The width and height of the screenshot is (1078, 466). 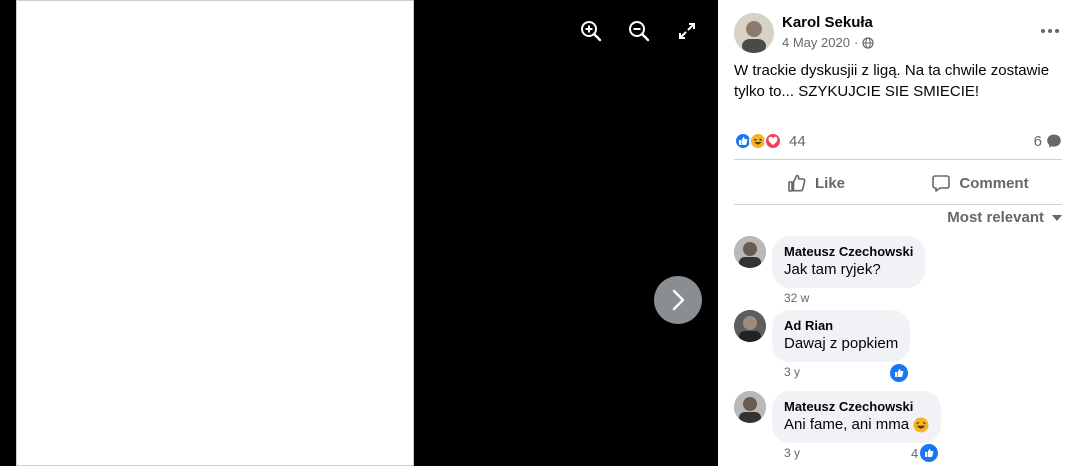 I want to click on comment-like-reaction: 4, so click(x=925, y=453).